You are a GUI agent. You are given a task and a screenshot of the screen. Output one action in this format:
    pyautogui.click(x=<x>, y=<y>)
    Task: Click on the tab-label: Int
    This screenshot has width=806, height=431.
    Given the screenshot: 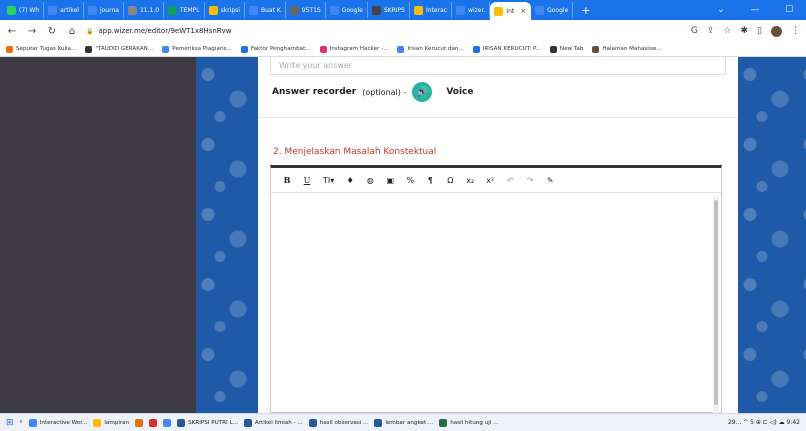 What is the action you would take?
    pyautogui.click(x=510, y=11)
    